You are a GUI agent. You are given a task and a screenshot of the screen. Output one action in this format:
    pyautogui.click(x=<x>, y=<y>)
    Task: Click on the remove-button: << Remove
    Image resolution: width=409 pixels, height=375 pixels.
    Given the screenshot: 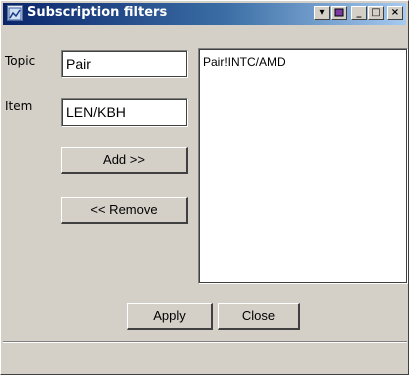 What is the action you would take?
    pyautogui.click(x=124, y=210)
    